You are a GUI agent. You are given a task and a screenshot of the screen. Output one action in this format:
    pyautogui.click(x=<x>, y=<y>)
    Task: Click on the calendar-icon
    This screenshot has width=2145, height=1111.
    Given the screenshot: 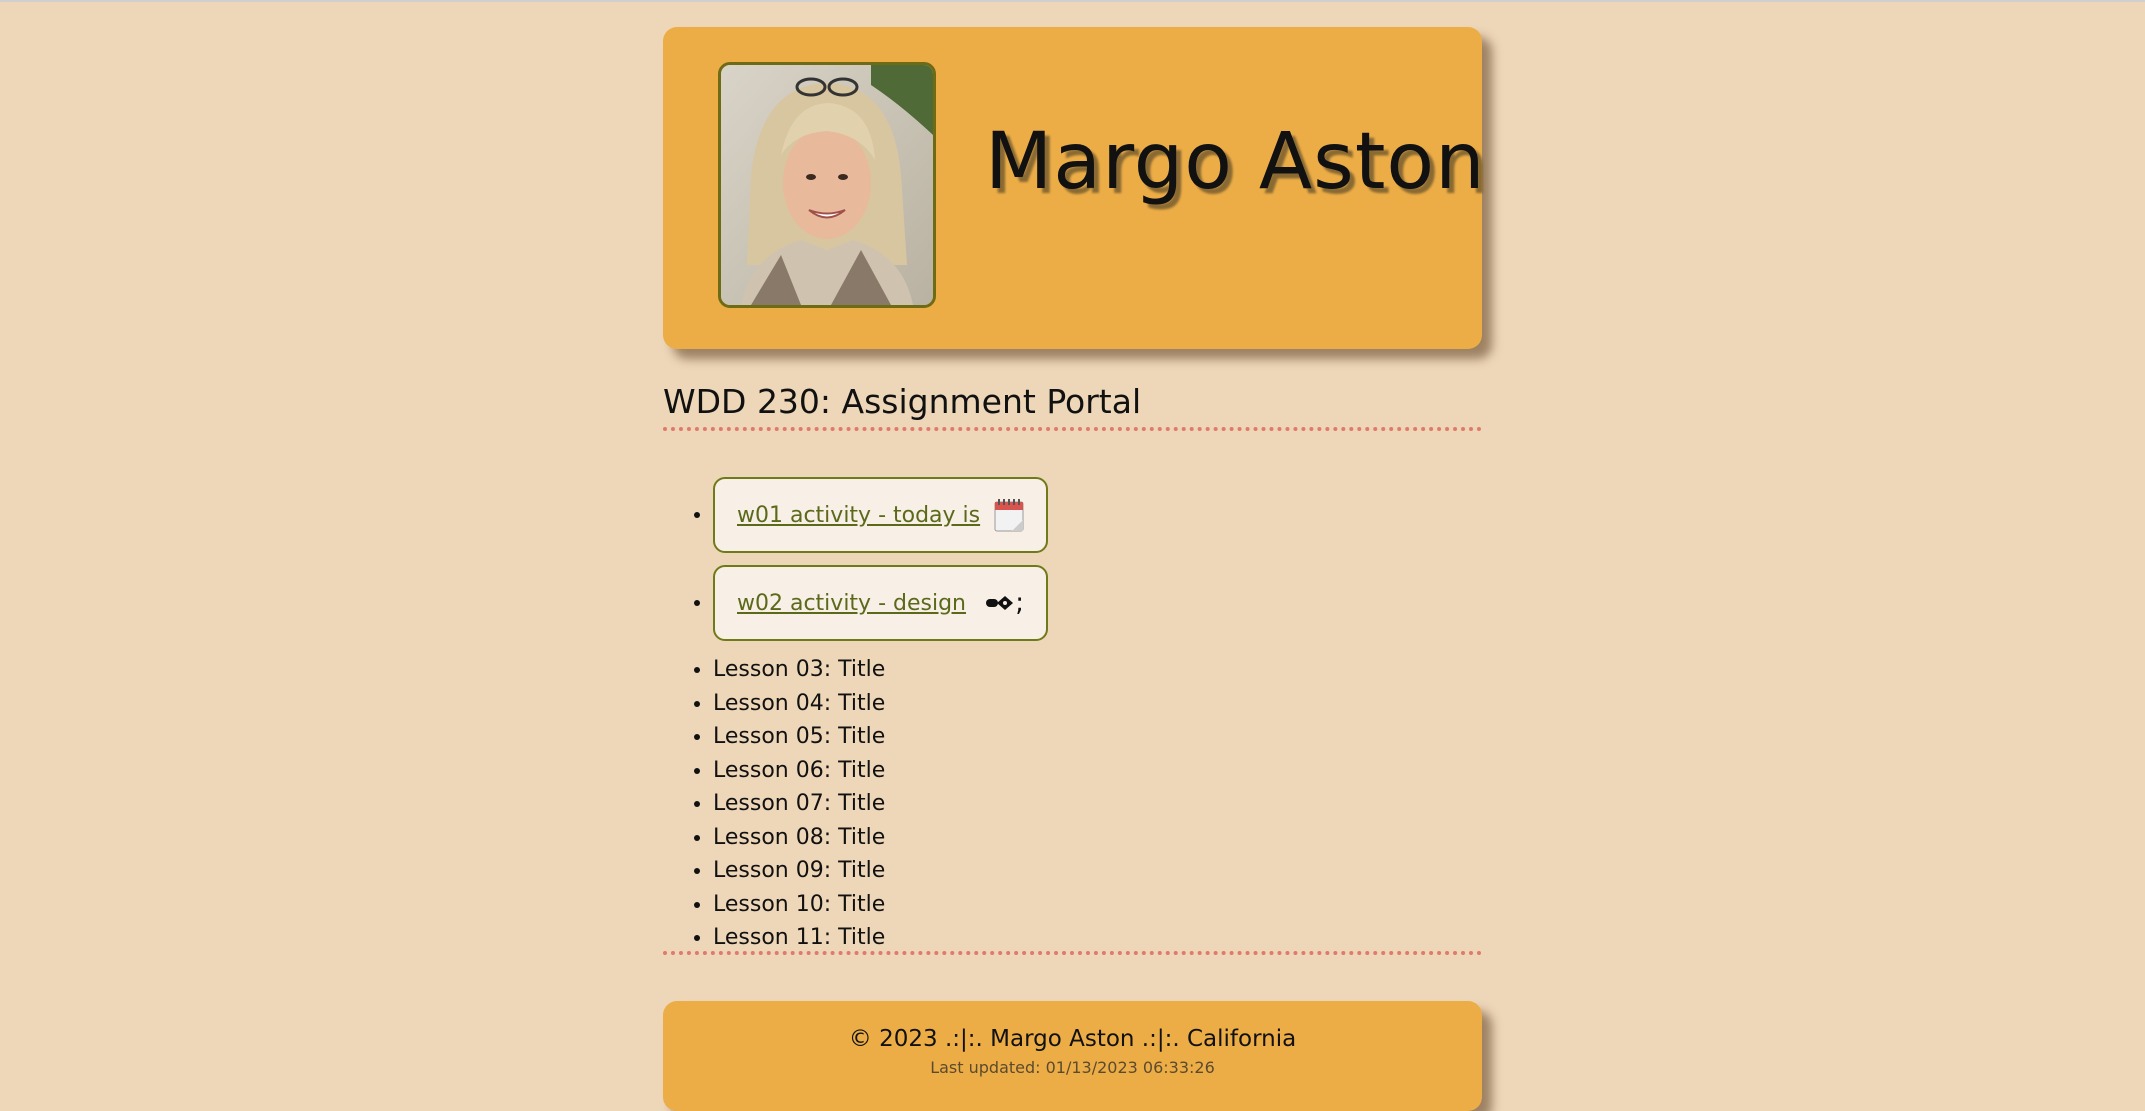 What is the action you would take?
    pyautogui.click(x=1009, y=515)
    